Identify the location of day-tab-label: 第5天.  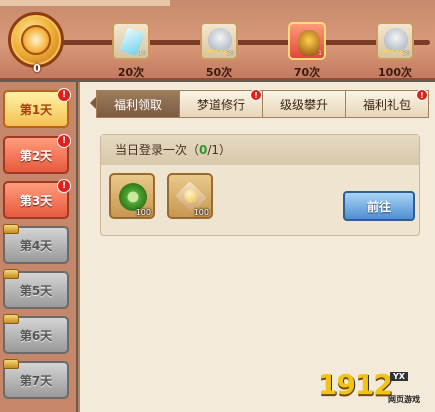
(36, 290).